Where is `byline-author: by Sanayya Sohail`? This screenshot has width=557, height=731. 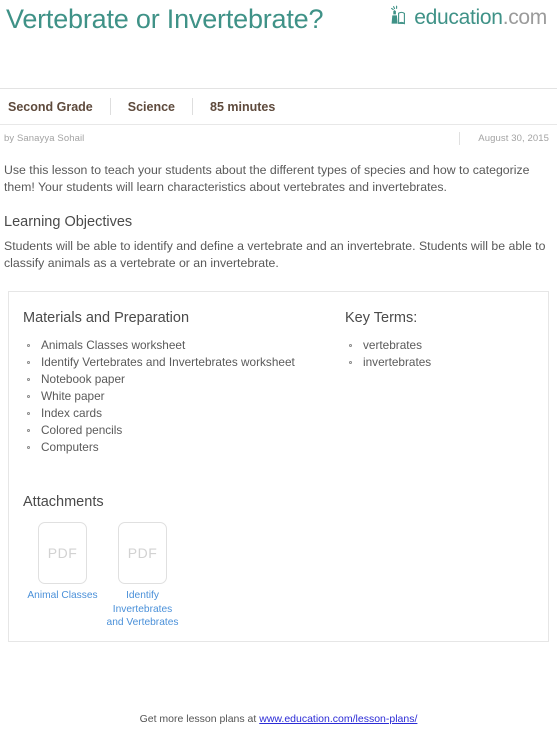
byline-author: by Sanayya Sohail is located at coordinates (44, 138).